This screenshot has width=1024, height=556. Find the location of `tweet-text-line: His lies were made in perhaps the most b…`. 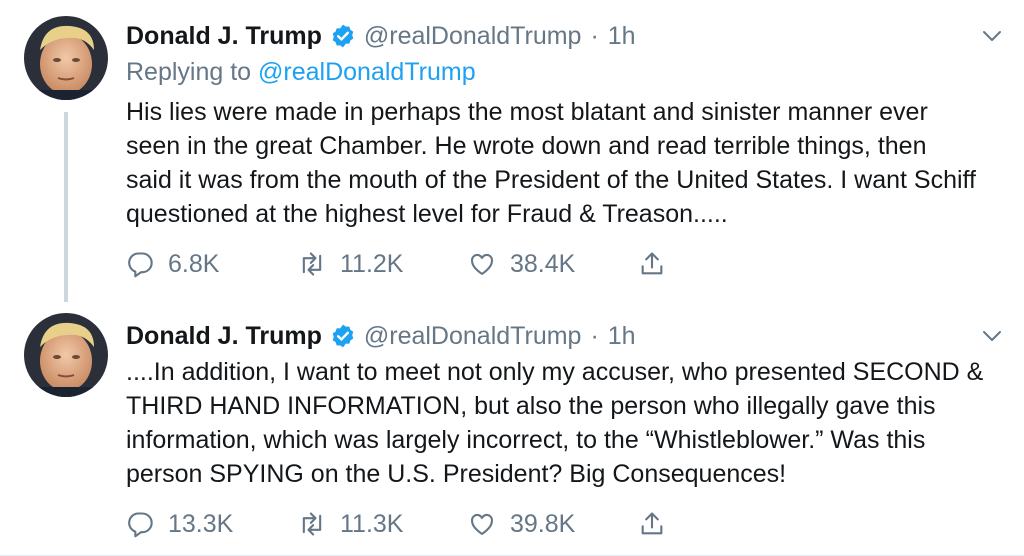

tweet-text-line: His lies were made in perhaps the most b… is located at coordinates (527, 112).